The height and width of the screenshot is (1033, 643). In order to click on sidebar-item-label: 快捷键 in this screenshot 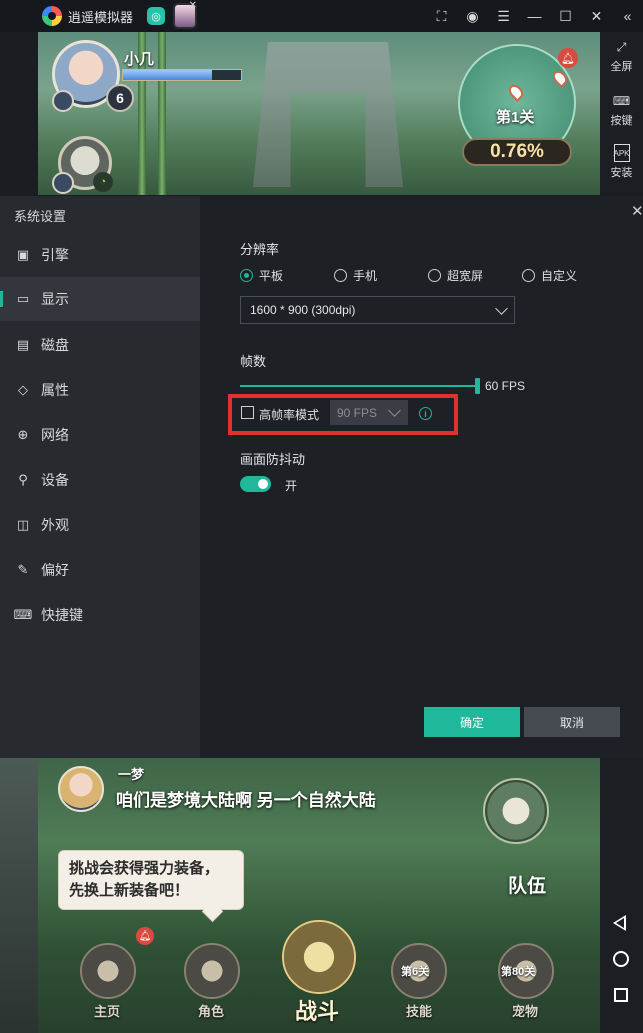, I will do `click(62, 615)`.